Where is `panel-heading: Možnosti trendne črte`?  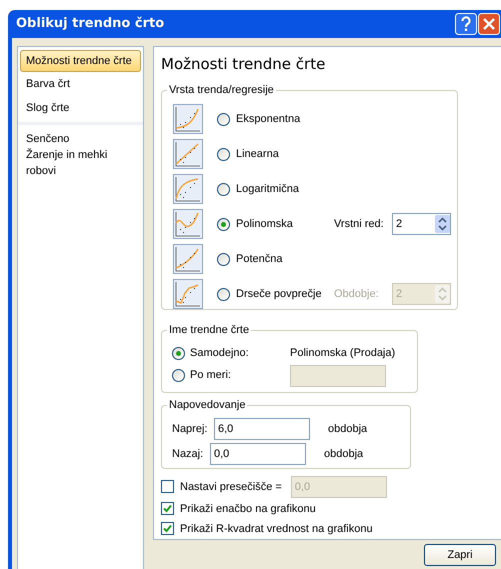 panel-heading: Možnosti trendne črte is located at coordinates (243, 64).